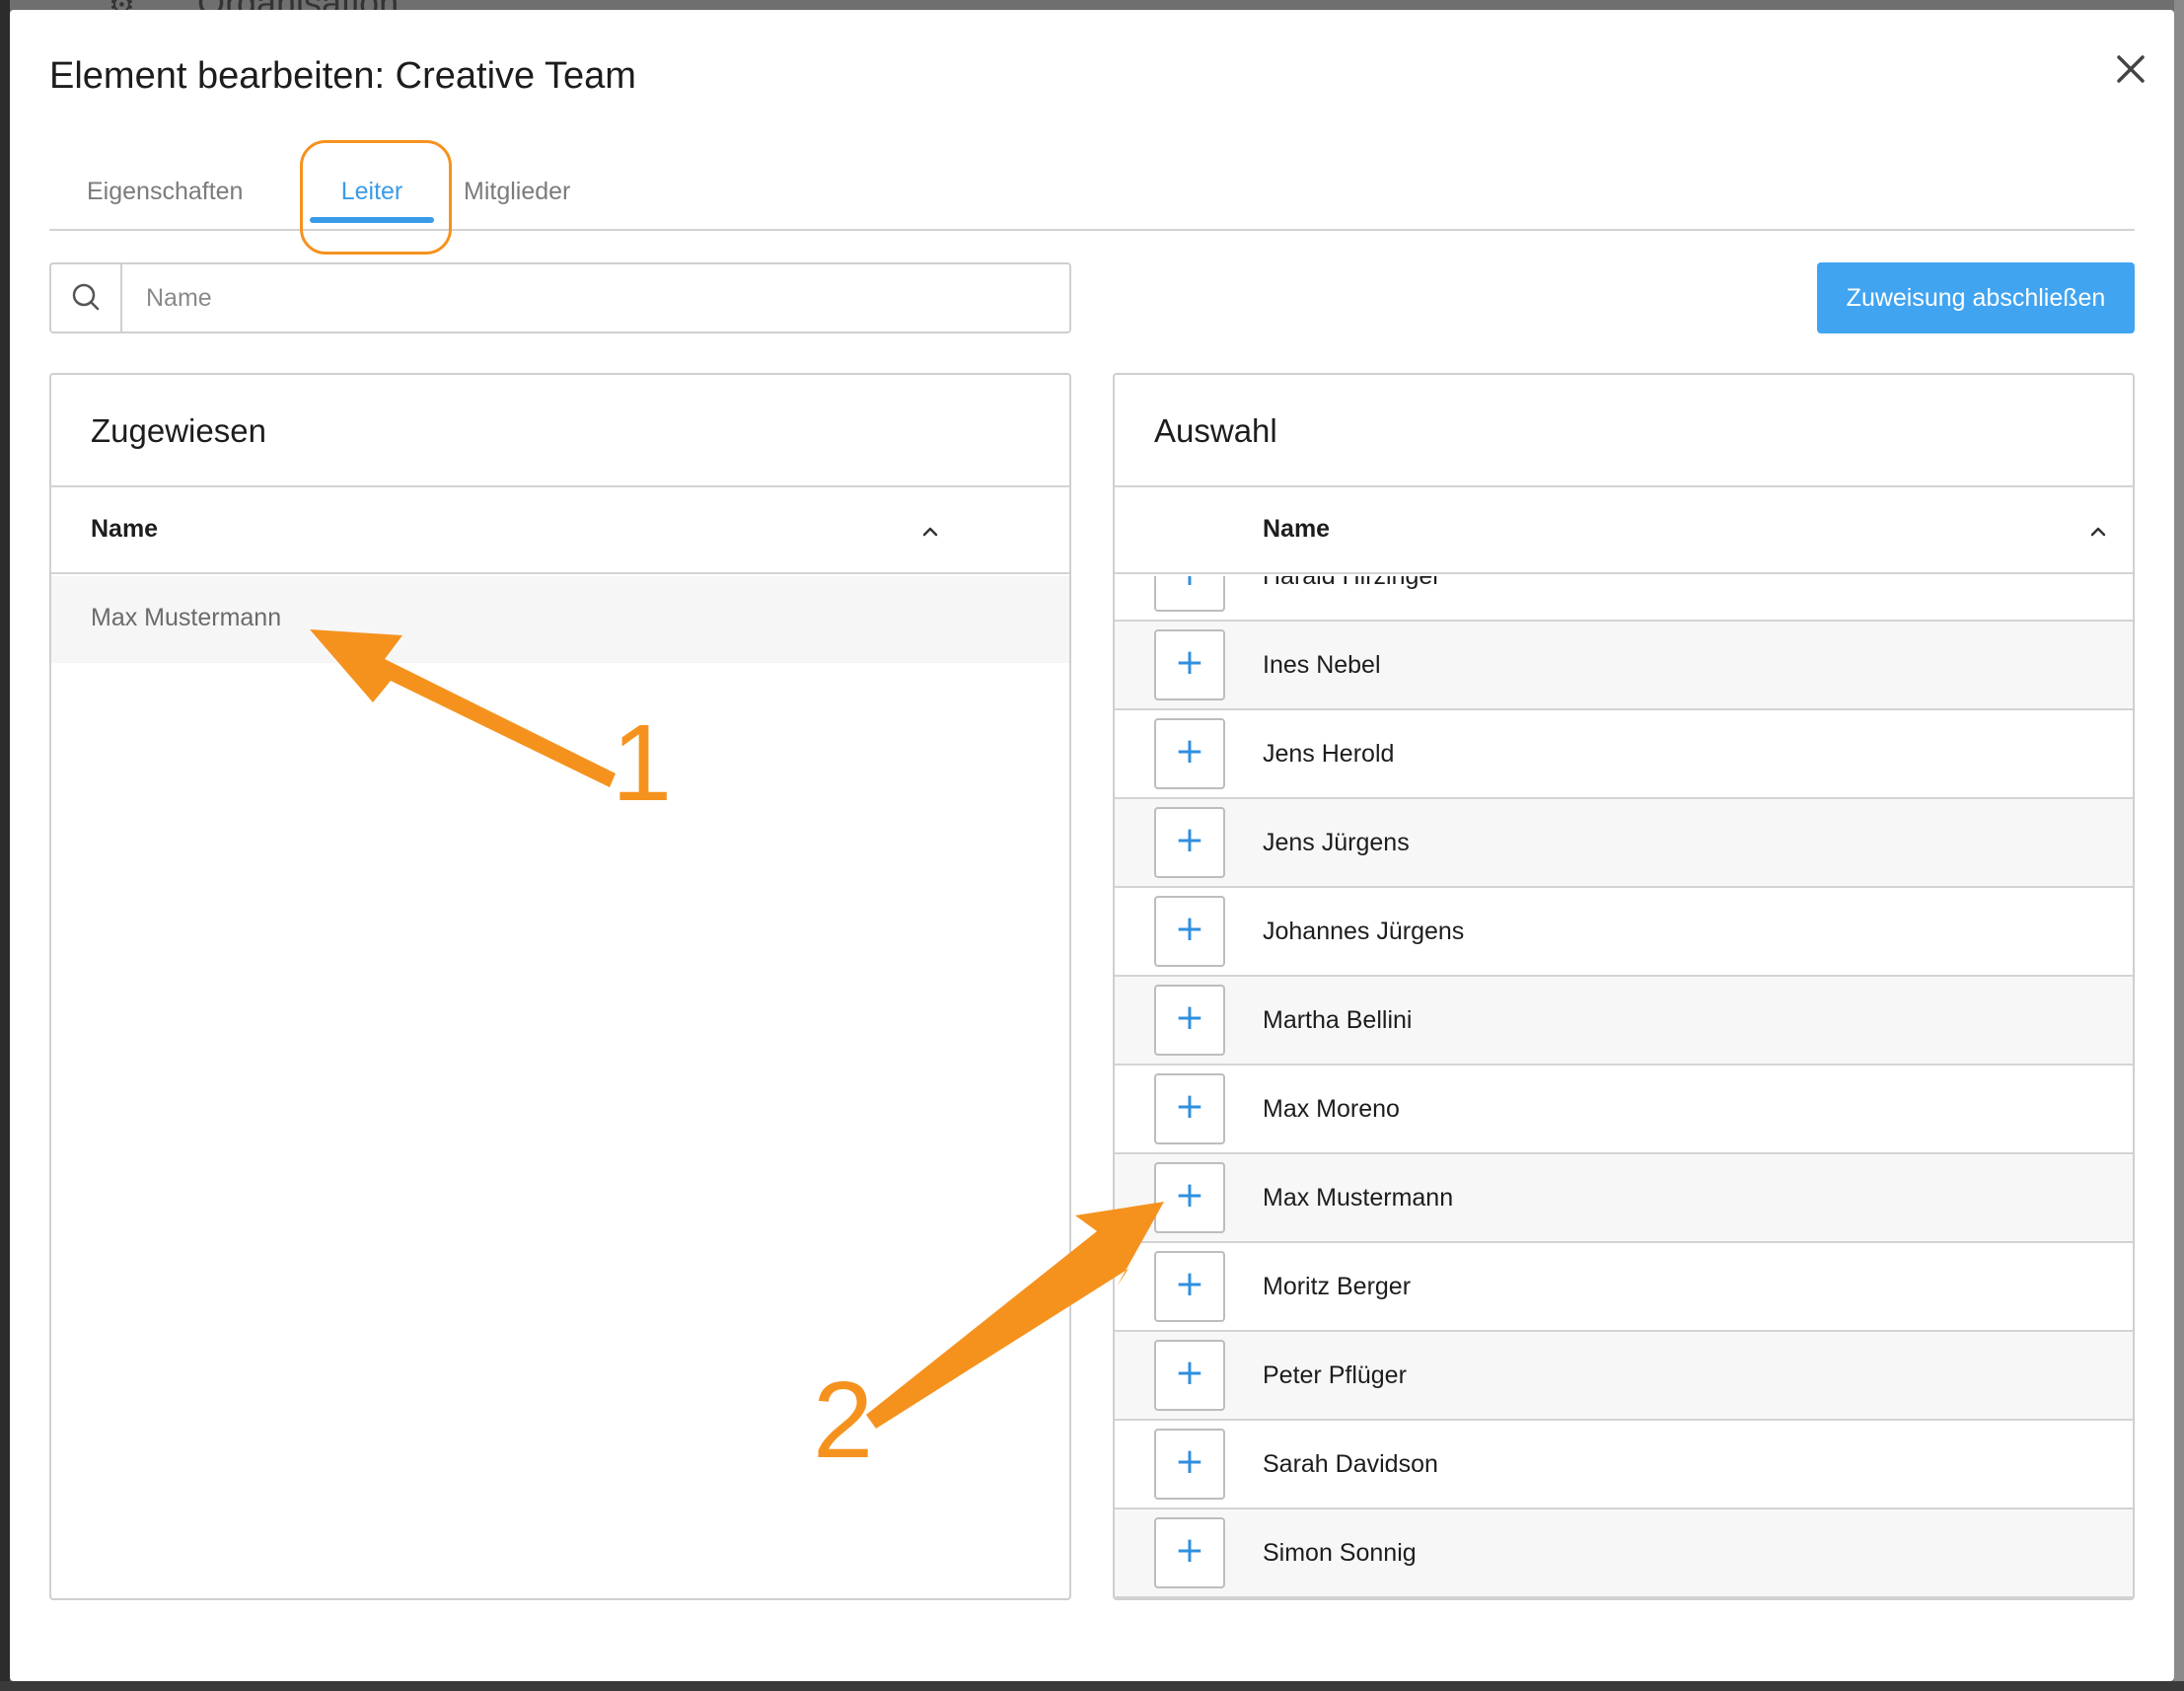 This screenshot has width=2184, height=1691. I want to click on table-row: + Johannes Jürgens, so click(1624, 932).